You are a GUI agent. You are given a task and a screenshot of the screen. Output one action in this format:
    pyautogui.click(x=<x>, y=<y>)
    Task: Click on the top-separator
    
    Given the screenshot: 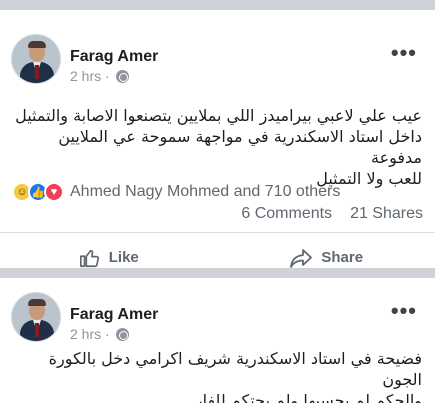 What is the action you would take?
    pyautogui.click(x=217, y=5)
    